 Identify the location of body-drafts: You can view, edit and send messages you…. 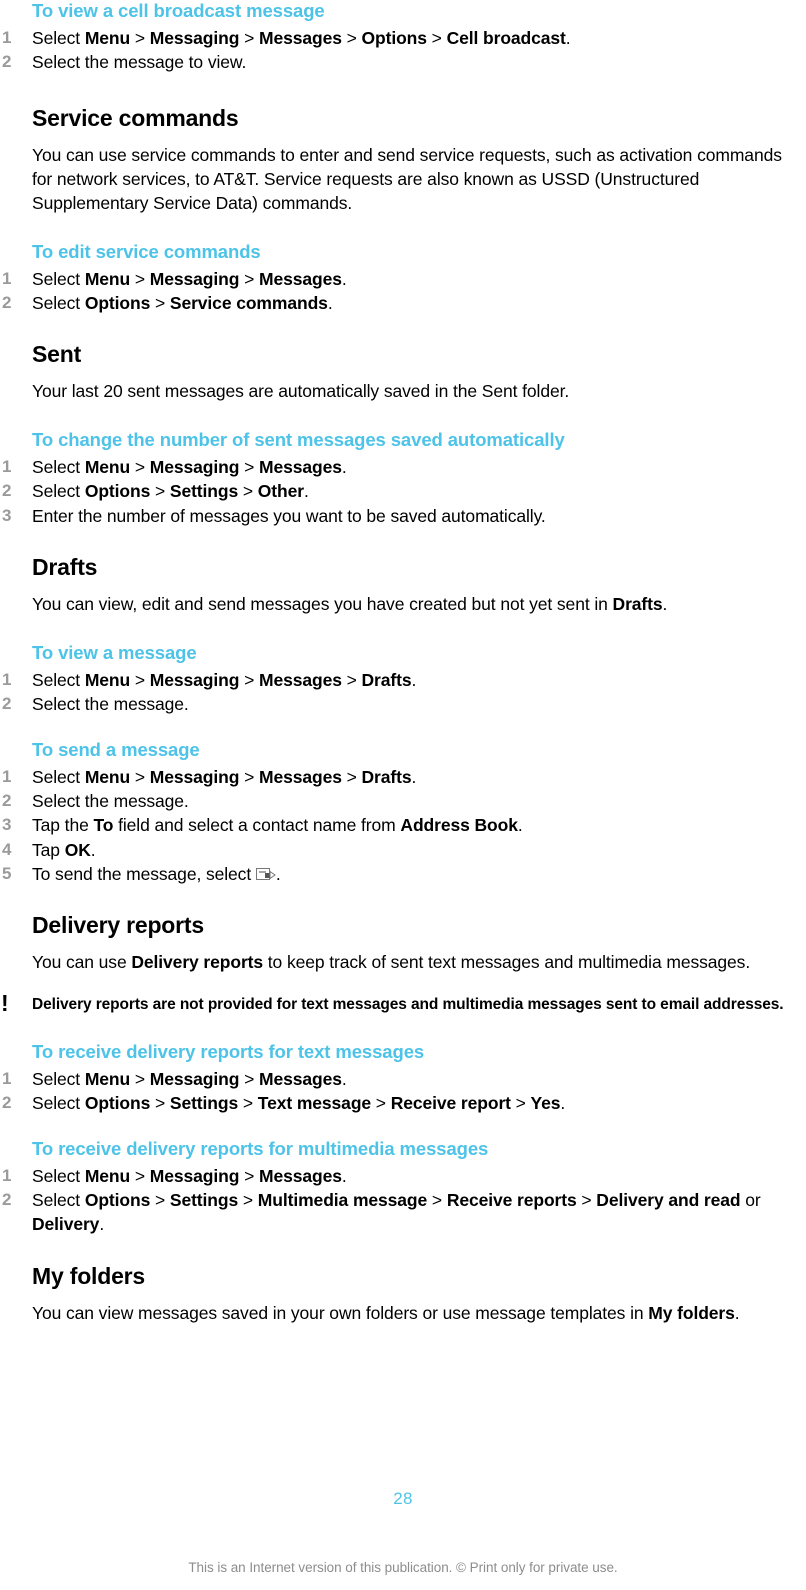
(403, 604).